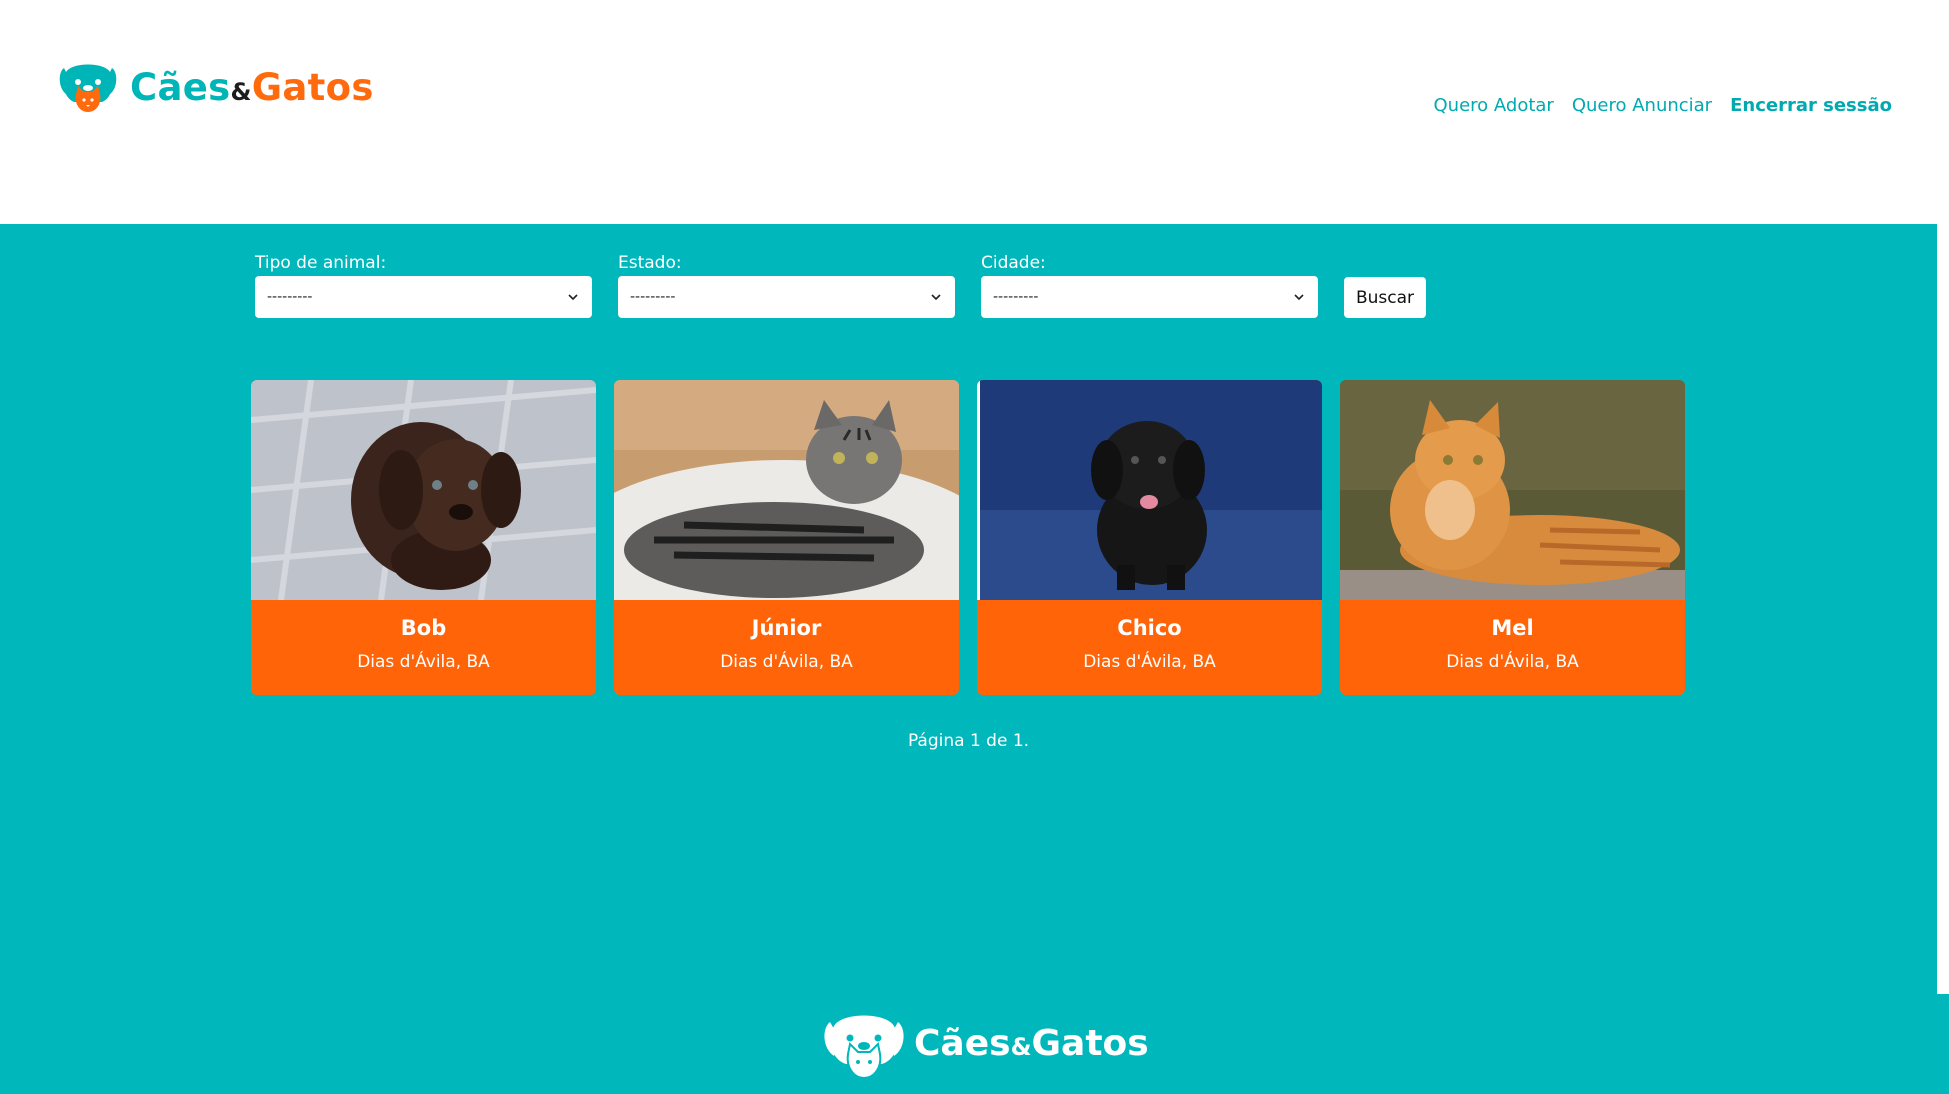 The width and height of the screenshot is (1949, 1094). I want to click on footer-brand-part2: Gatos, so click(1090, 1043).